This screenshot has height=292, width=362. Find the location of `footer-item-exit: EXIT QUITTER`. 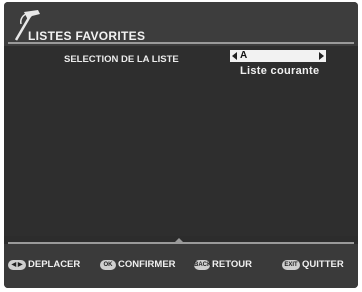

footer-item-exit: EXIT QUITTER is located at coordinates (313, 264).